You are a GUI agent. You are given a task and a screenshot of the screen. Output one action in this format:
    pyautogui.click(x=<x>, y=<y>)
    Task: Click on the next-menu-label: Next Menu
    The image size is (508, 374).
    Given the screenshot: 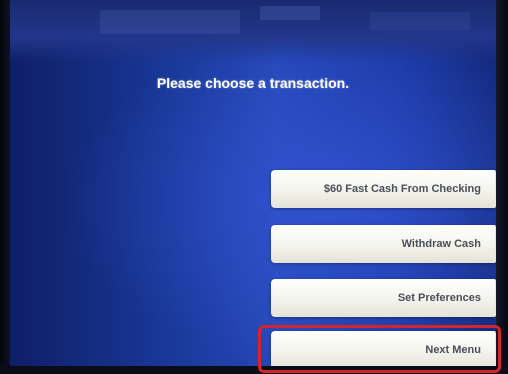 What is the action you would take?
    pyautogui.click(x=453, y=350)
    